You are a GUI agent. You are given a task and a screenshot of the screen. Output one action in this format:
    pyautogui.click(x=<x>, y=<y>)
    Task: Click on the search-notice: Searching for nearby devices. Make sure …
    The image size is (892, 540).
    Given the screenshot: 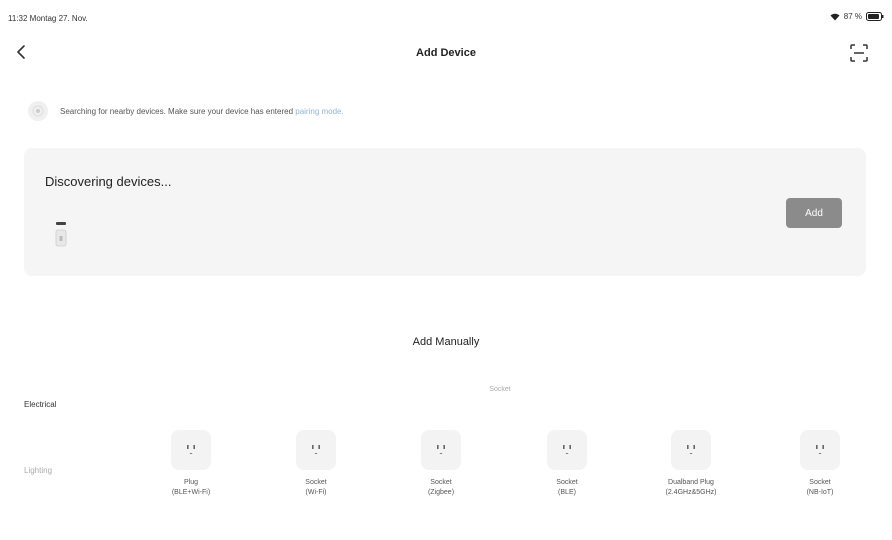 What is the action you would take?
    pyautogui.click(x=186, y=111)
    